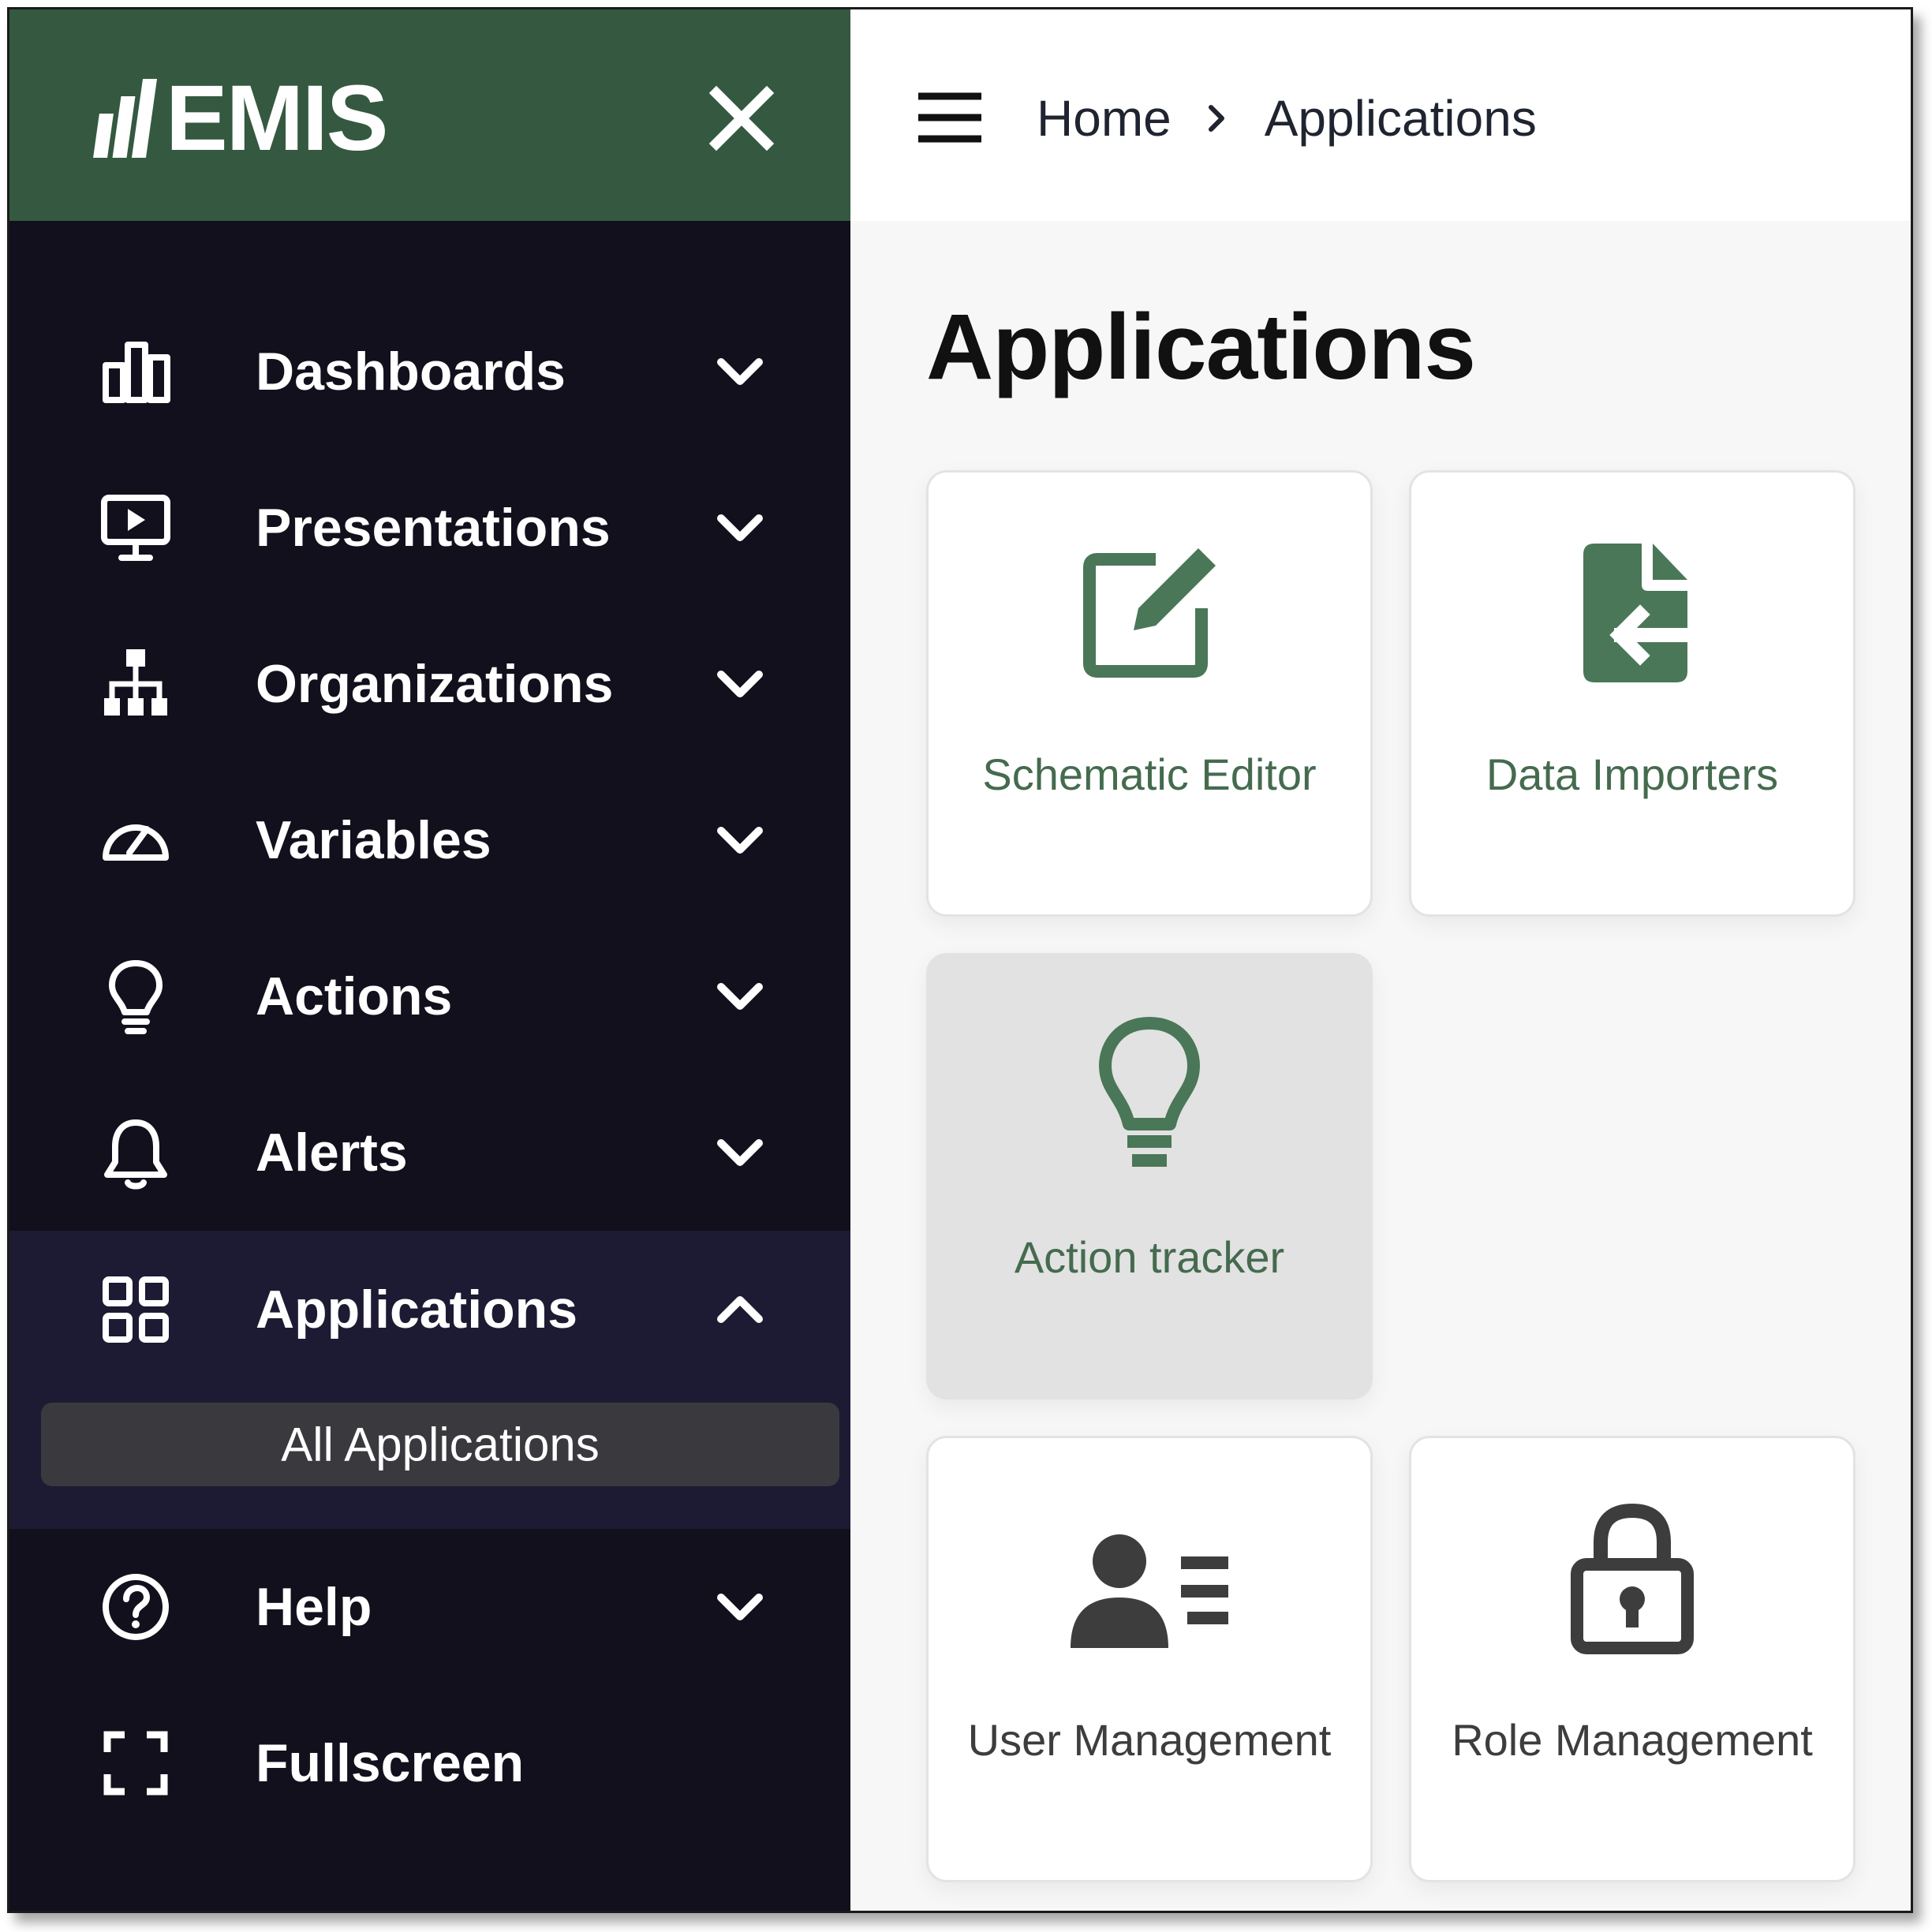 The width and height of the screenshot is (1932, 1932). I want to click on app-tile-role-management: Role Management, so click(1632, 1659).